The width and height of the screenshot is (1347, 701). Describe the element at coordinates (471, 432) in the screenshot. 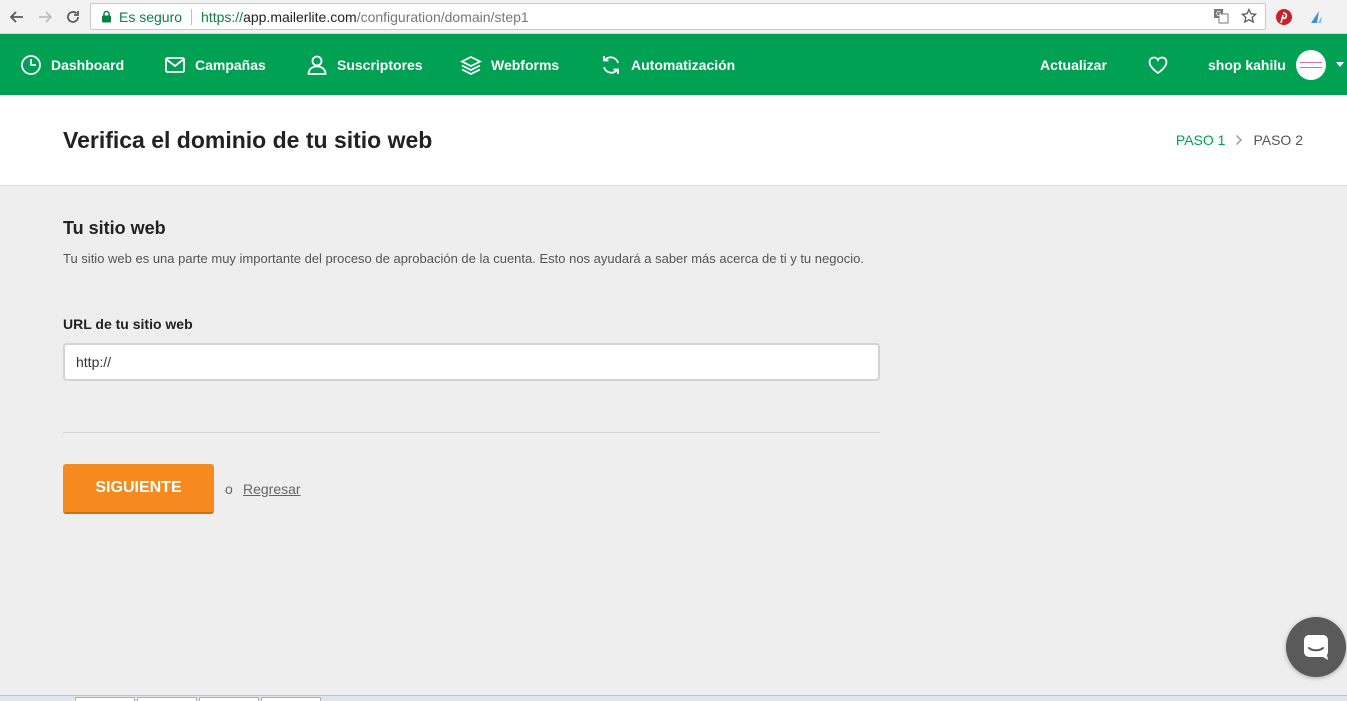

I see `form-divider` at that location.